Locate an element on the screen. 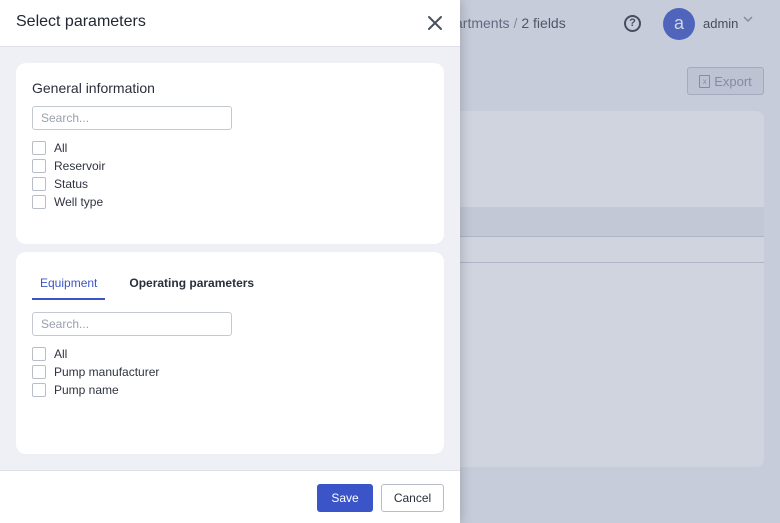 The width and height of the screenshot is (780, 523). modal-header: Select parameters is located at coordinates (230, 23).